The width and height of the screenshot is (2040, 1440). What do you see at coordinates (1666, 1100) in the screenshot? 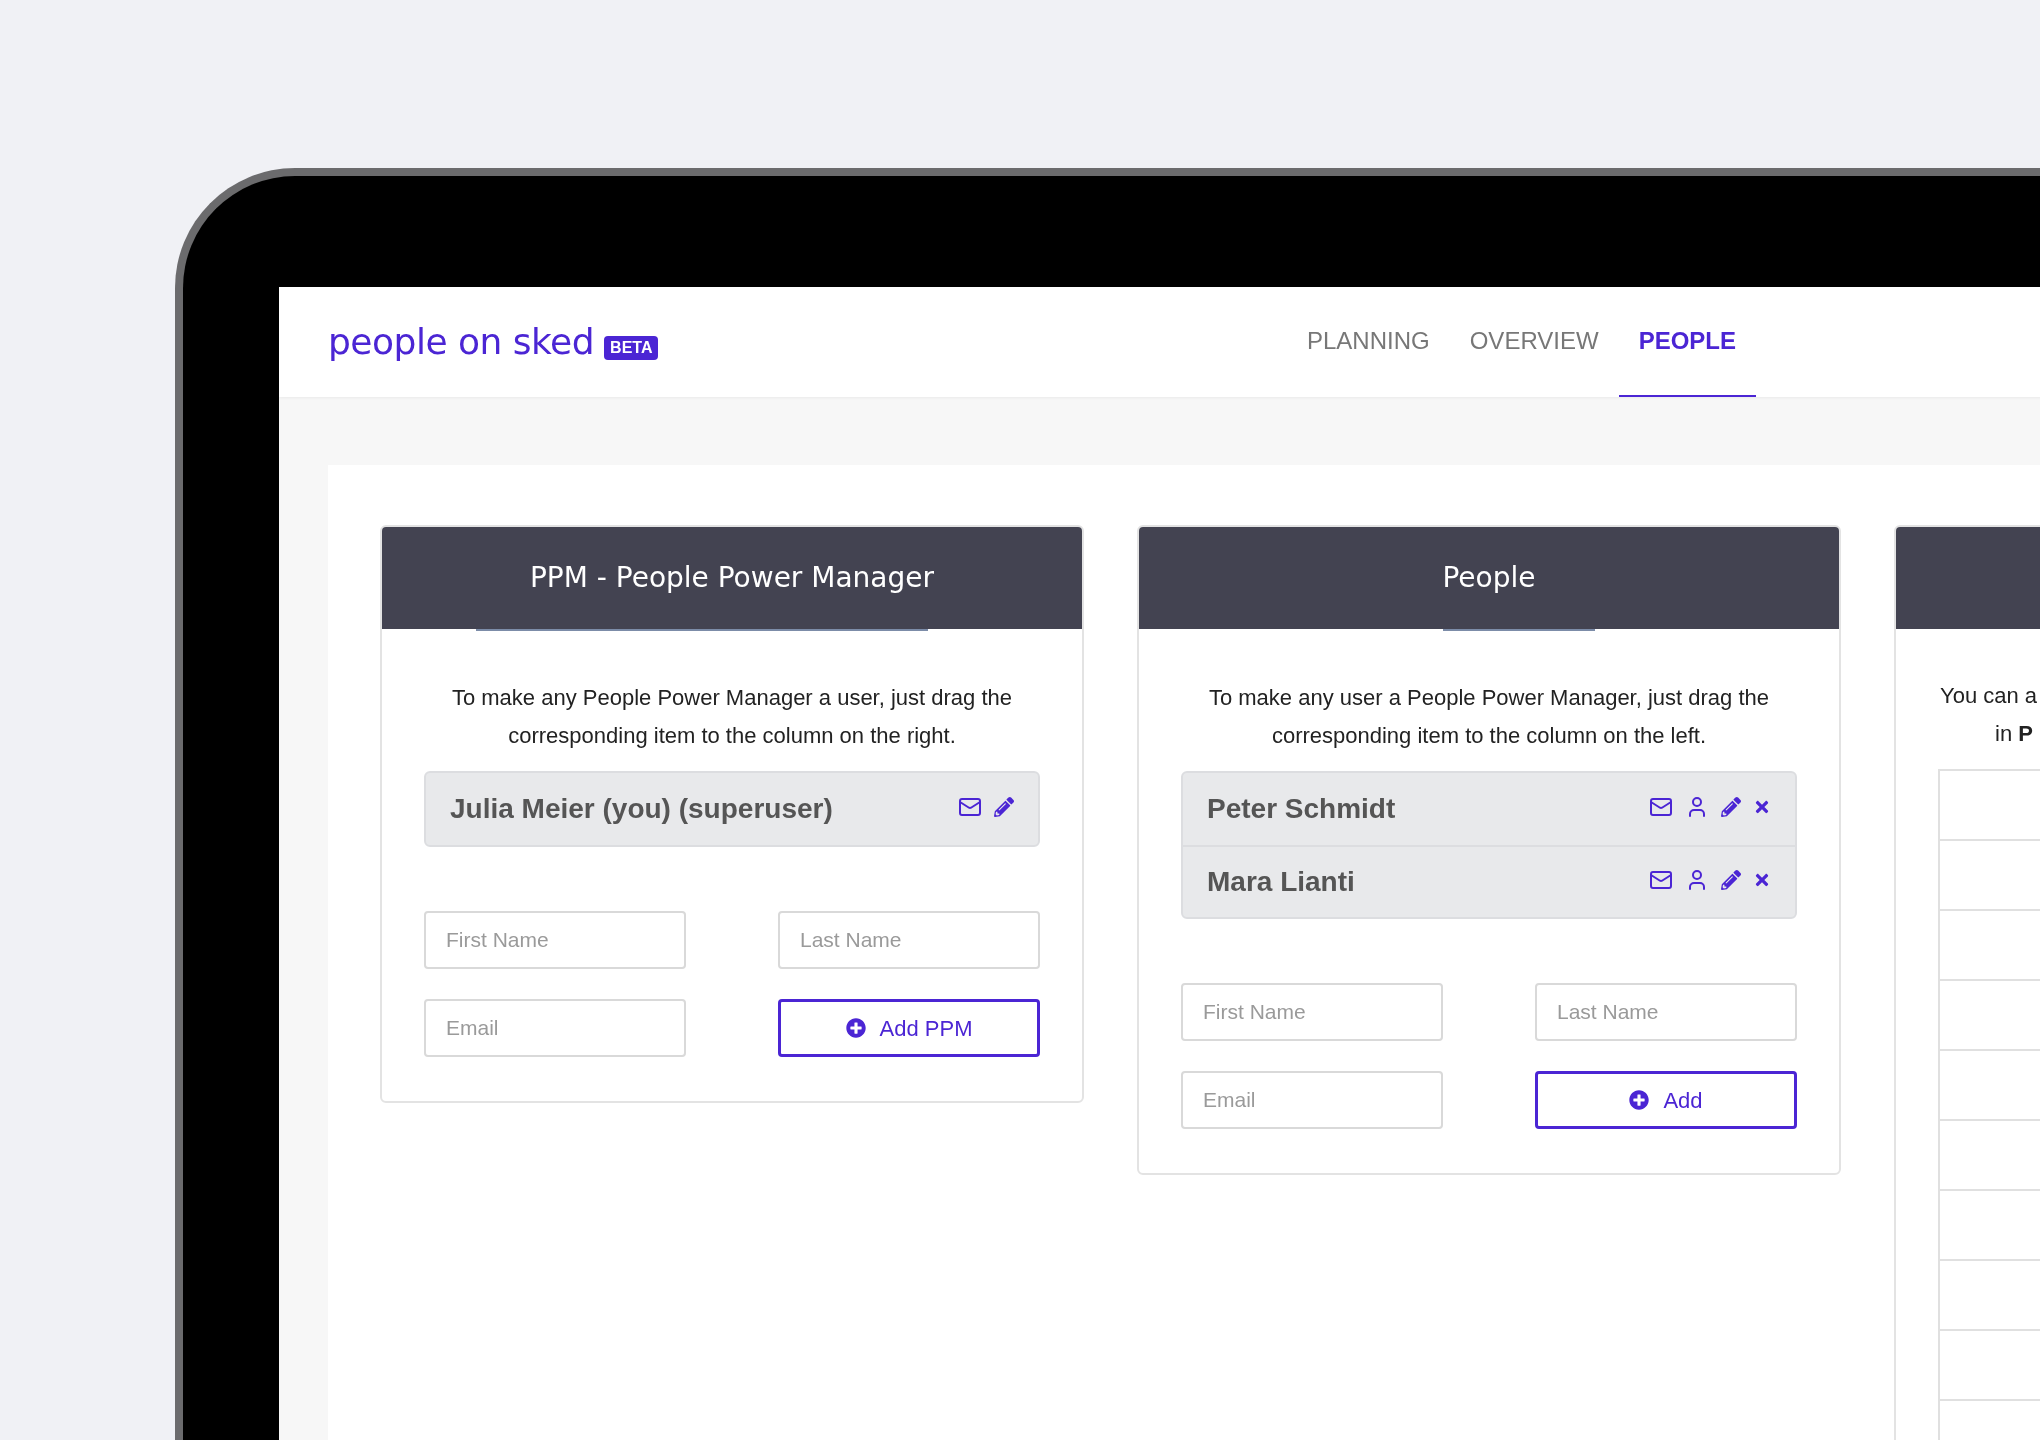
I see `add-button: Add` at bounding box center [1666, 1100].